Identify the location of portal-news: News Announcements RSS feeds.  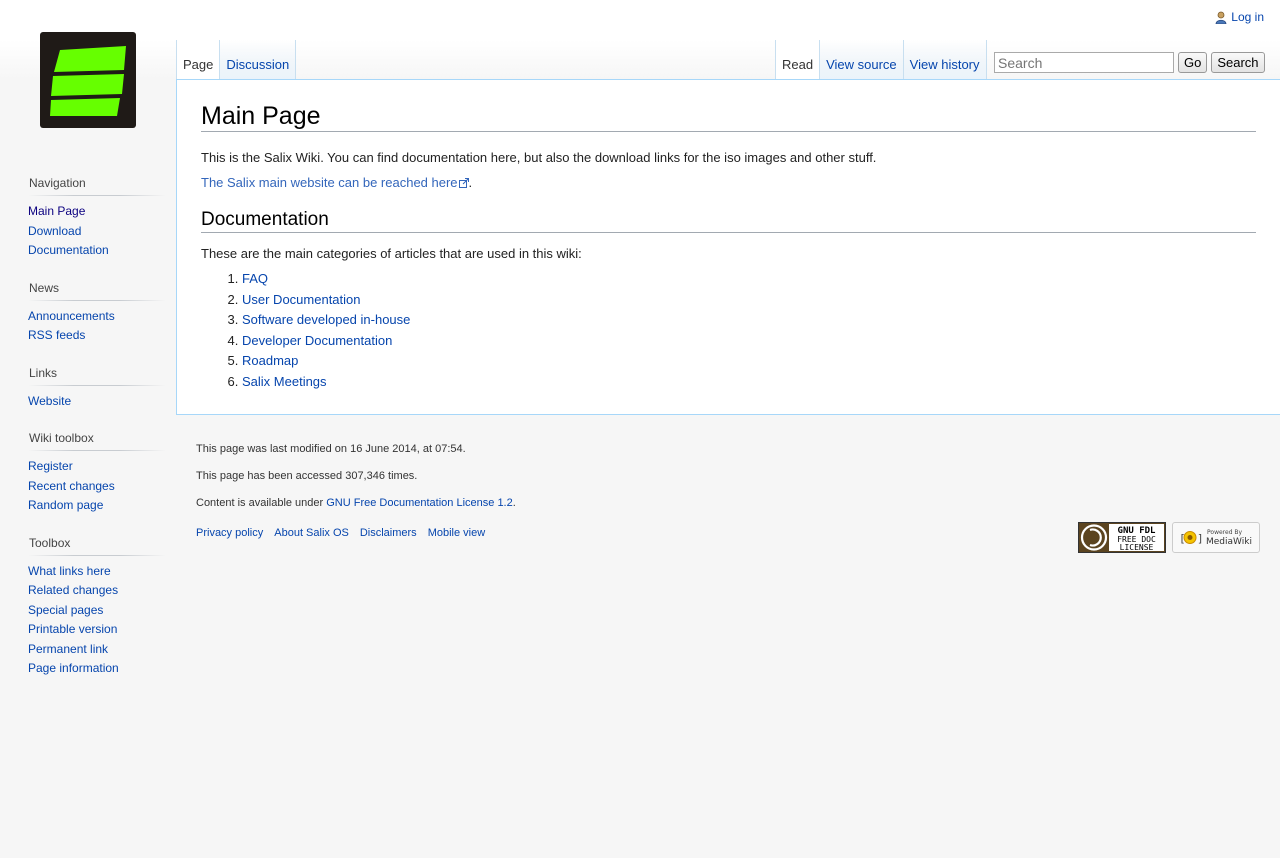
(102, 310).